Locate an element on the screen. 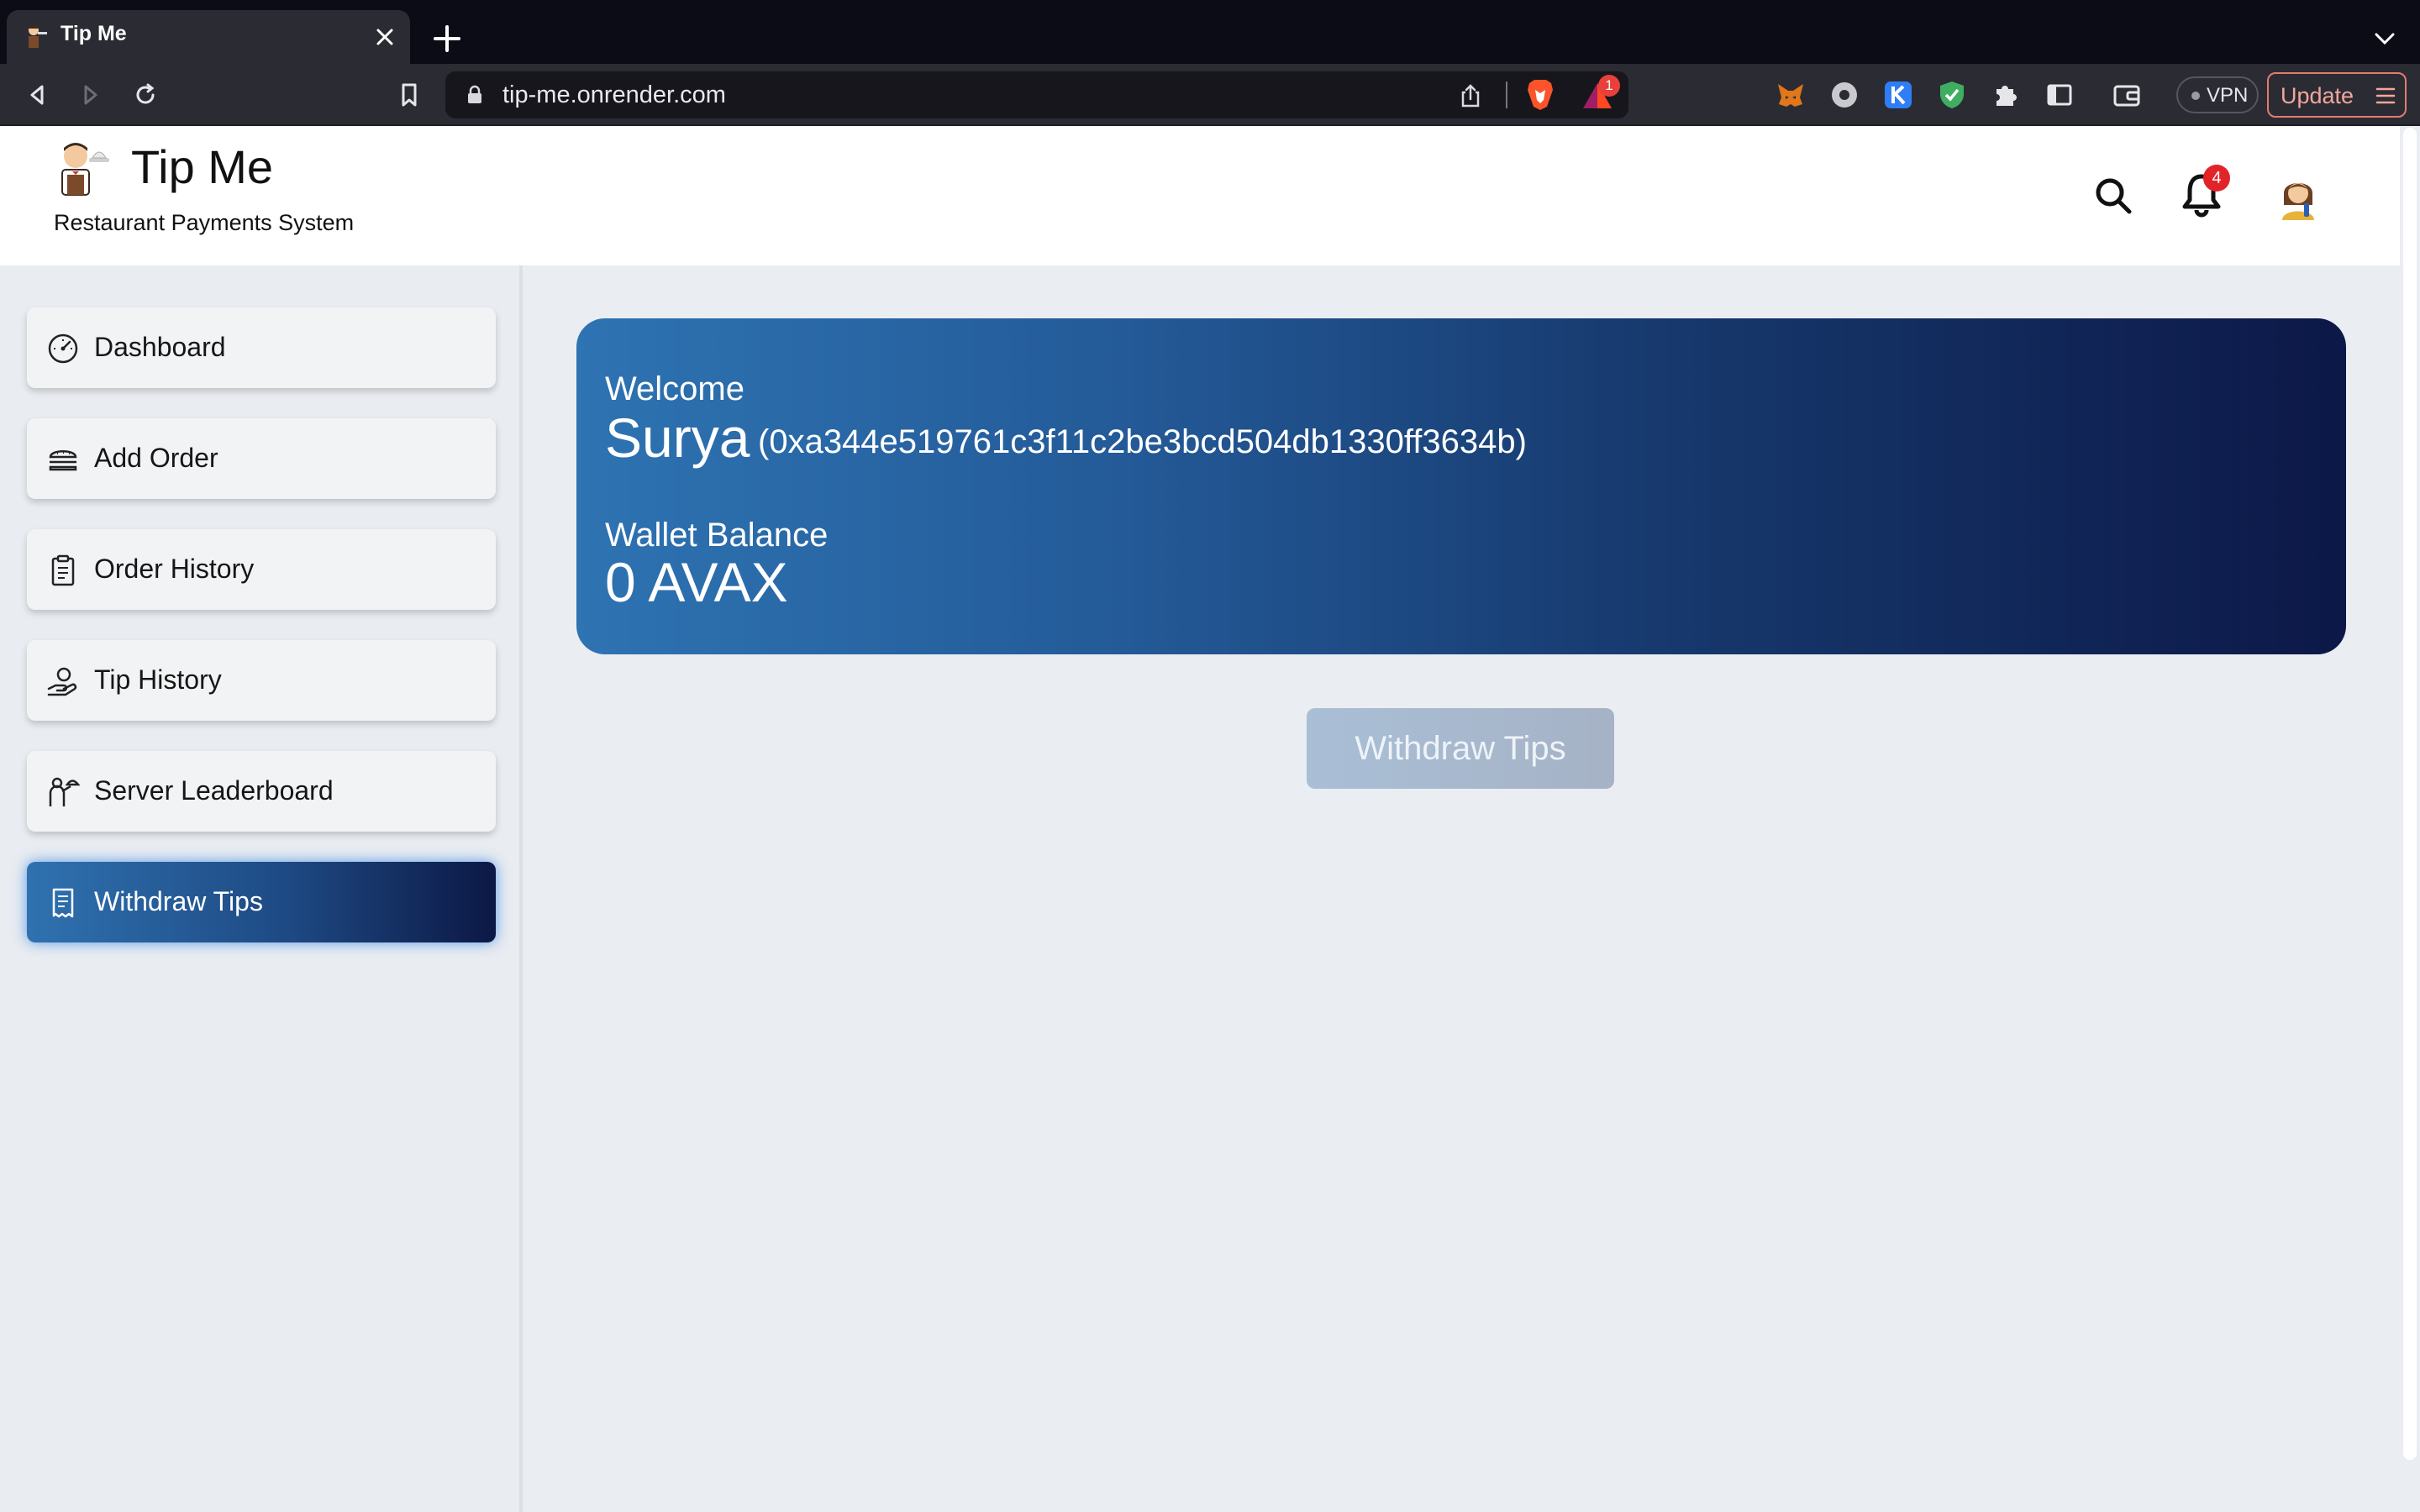  puzzle-extensions-icon is located at coordinates (2006, 95).